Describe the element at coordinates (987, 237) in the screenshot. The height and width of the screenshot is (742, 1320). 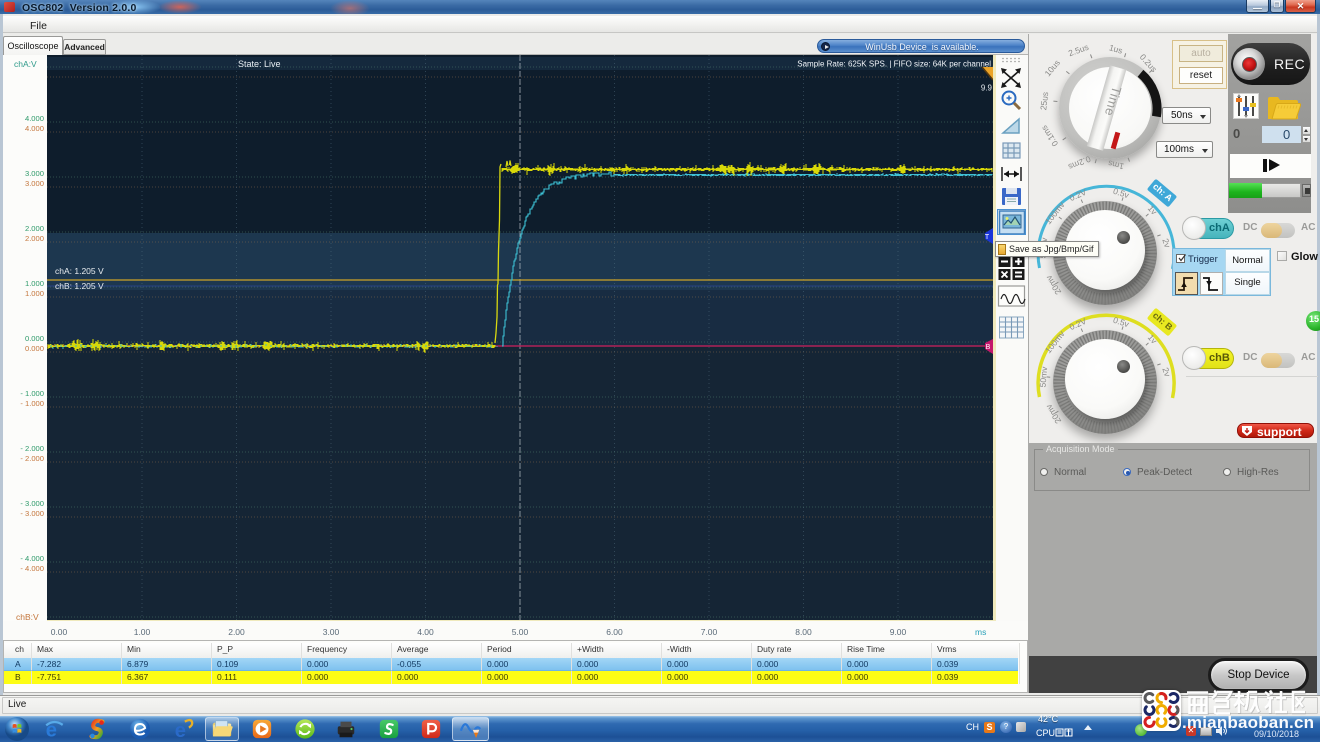
I see `svg-text: T` at that location.